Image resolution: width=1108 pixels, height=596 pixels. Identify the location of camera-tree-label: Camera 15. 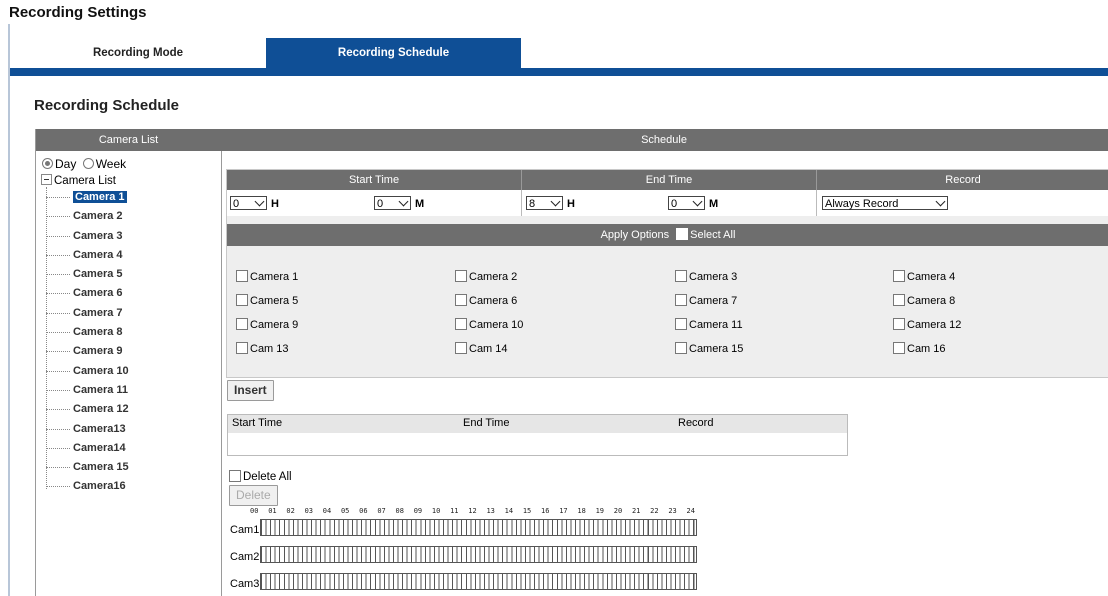
(101, 467).